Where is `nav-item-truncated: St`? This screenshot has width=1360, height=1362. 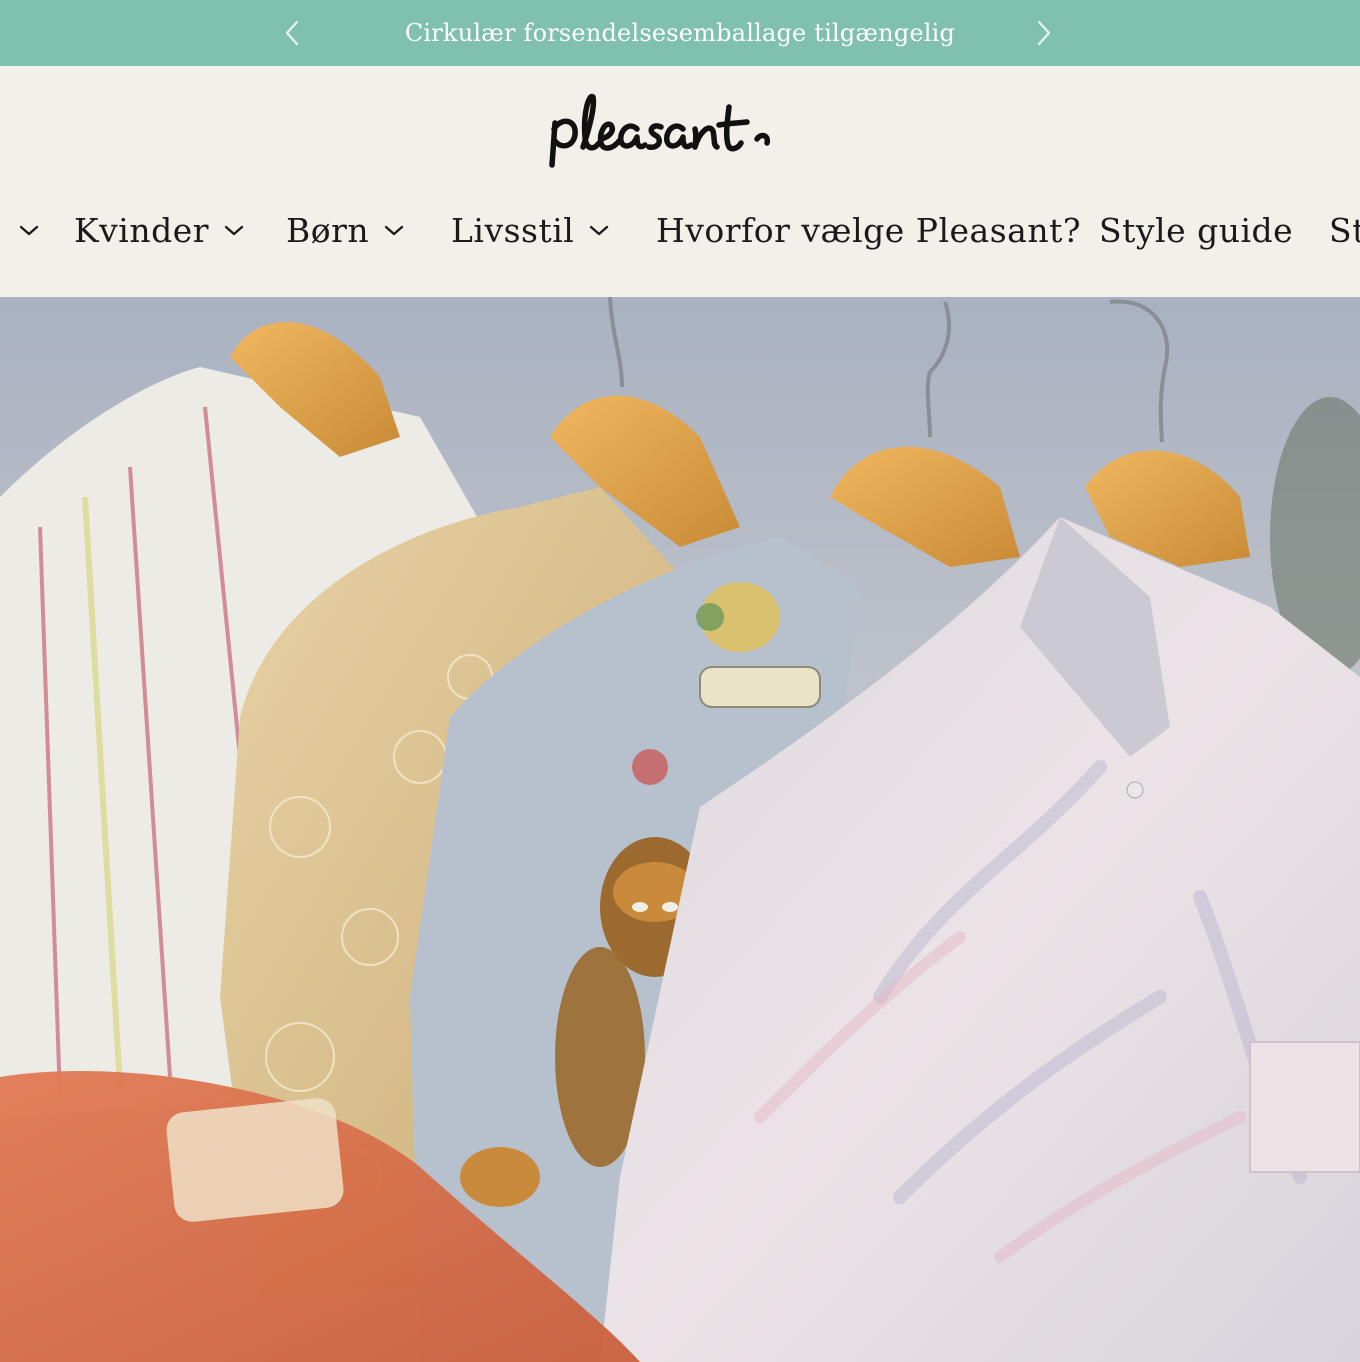
nav-item-truncated: St is located at coordinates (1344, 230).